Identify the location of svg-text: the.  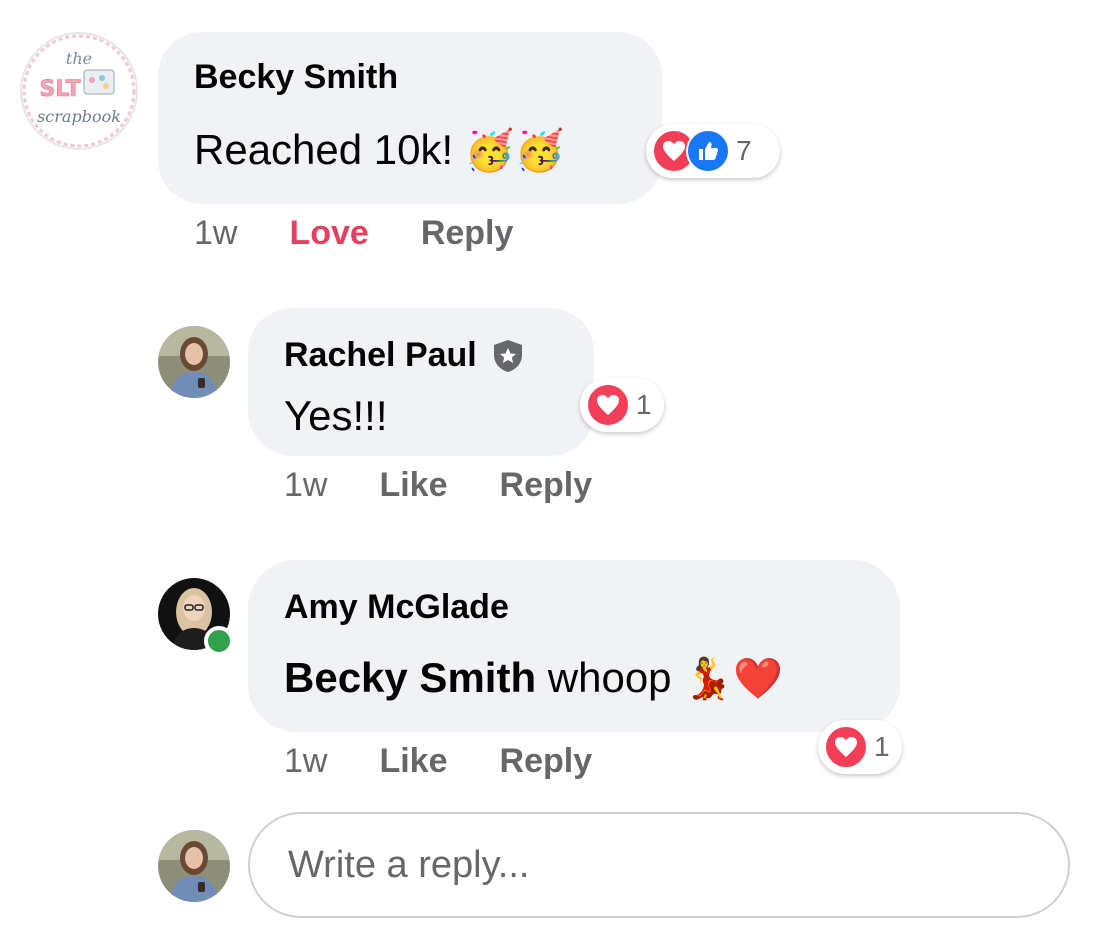
(79, 58).